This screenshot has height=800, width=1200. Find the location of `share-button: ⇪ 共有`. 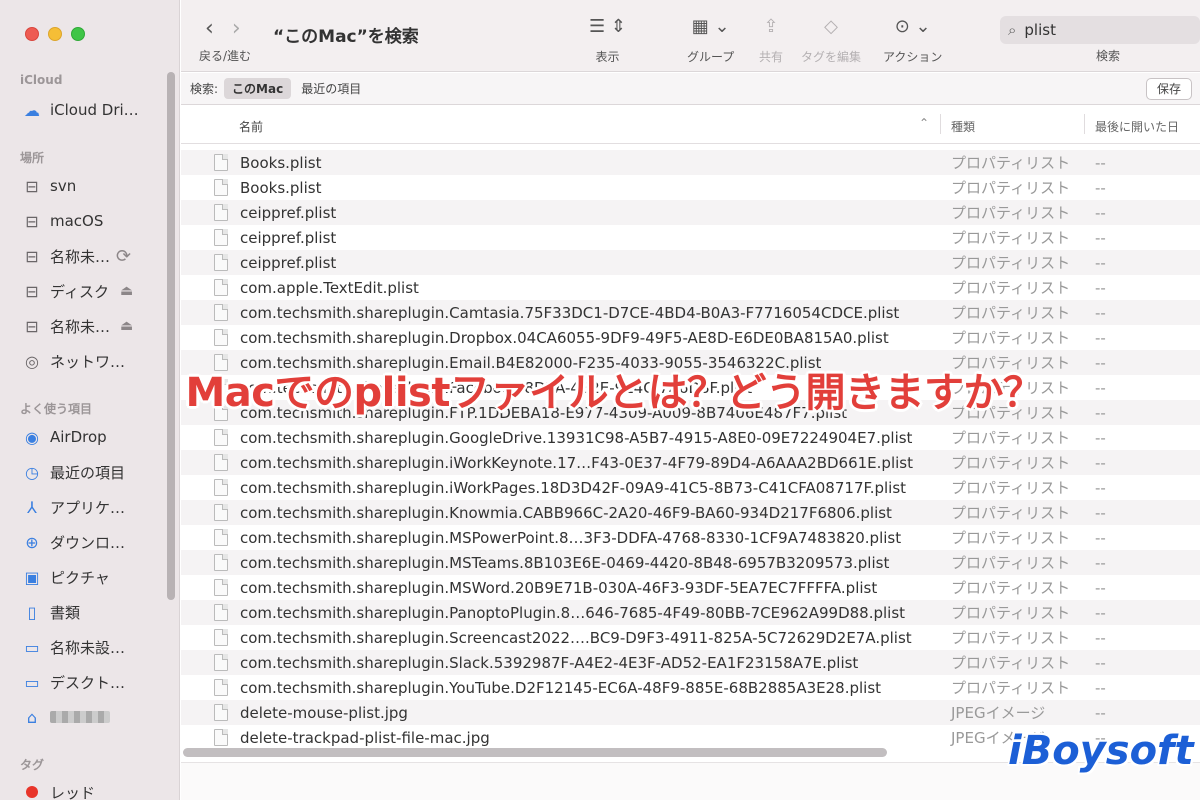

share-button: ⇪ 共有 is located at coordinates (771, 39).